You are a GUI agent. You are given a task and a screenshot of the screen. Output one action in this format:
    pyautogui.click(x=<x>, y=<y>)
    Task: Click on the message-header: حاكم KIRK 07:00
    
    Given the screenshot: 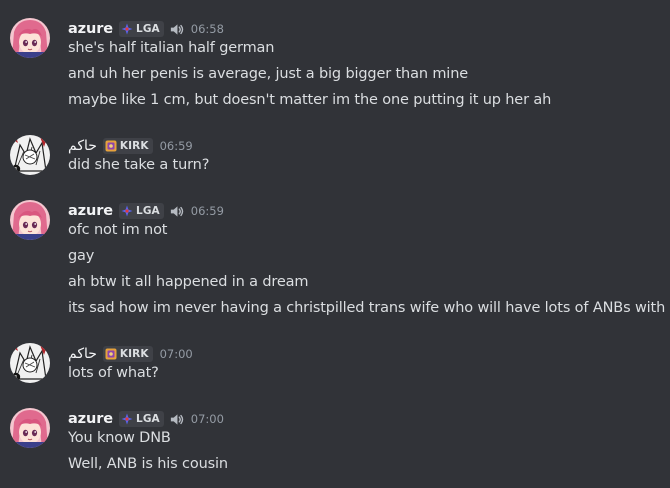 What is the action you would take?
    pyautogui.click(x=130, y=354)
    